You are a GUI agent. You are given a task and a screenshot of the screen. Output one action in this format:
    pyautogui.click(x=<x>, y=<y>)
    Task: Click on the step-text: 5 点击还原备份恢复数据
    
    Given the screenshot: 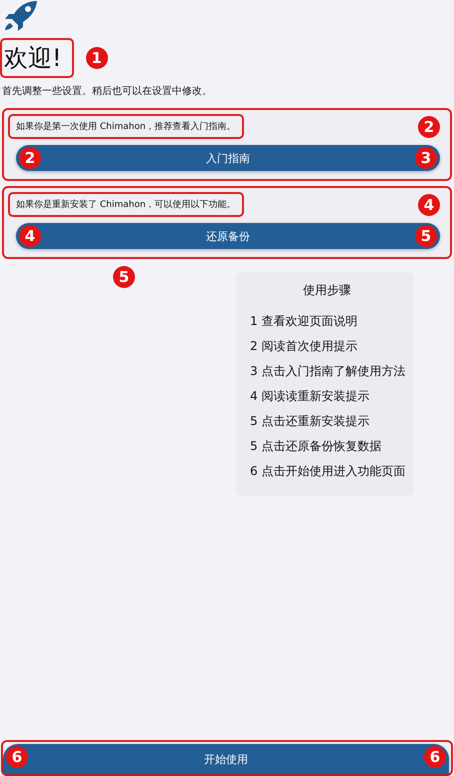 What is the action you would take?
    pyautogui.click(x=316, y=446)
    